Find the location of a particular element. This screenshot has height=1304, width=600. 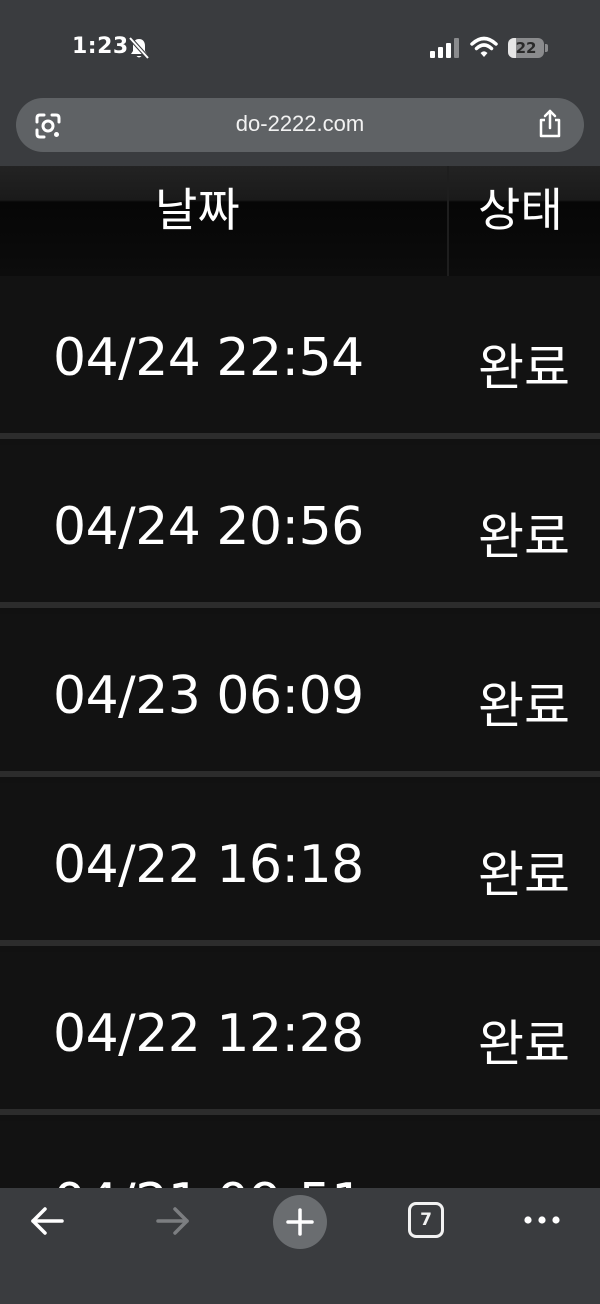

row-date: 04/22 16:18 is located at coordinates (208, 865).